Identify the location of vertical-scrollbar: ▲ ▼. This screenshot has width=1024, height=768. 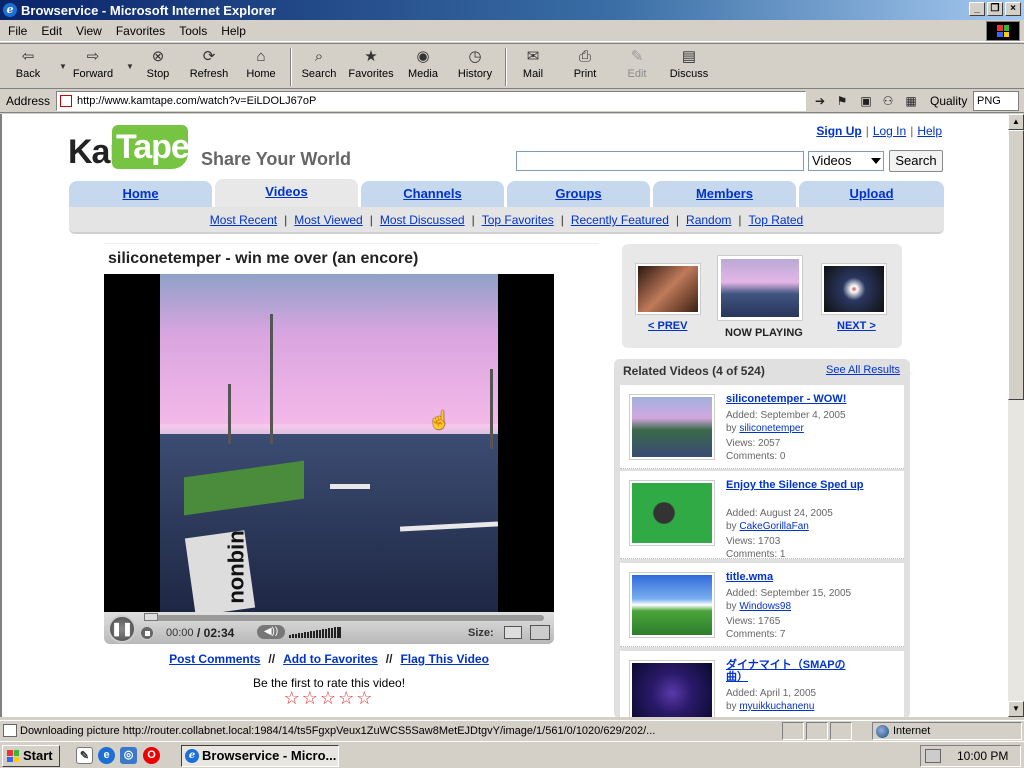
(1016, 415).